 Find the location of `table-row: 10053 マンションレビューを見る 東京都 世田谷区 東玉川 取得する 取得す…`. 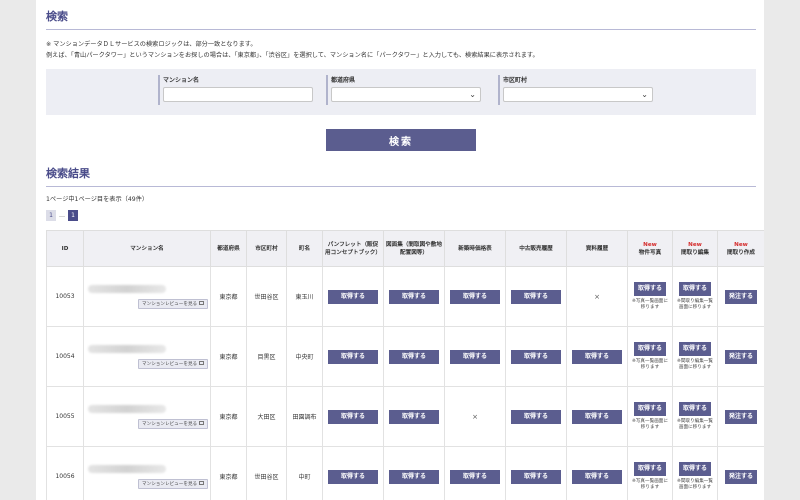

table-row: 10053 マンションレビューを見る 東京都 世田谷区 東玉川 取得する 取得す… is located at coordinates (405, 296).